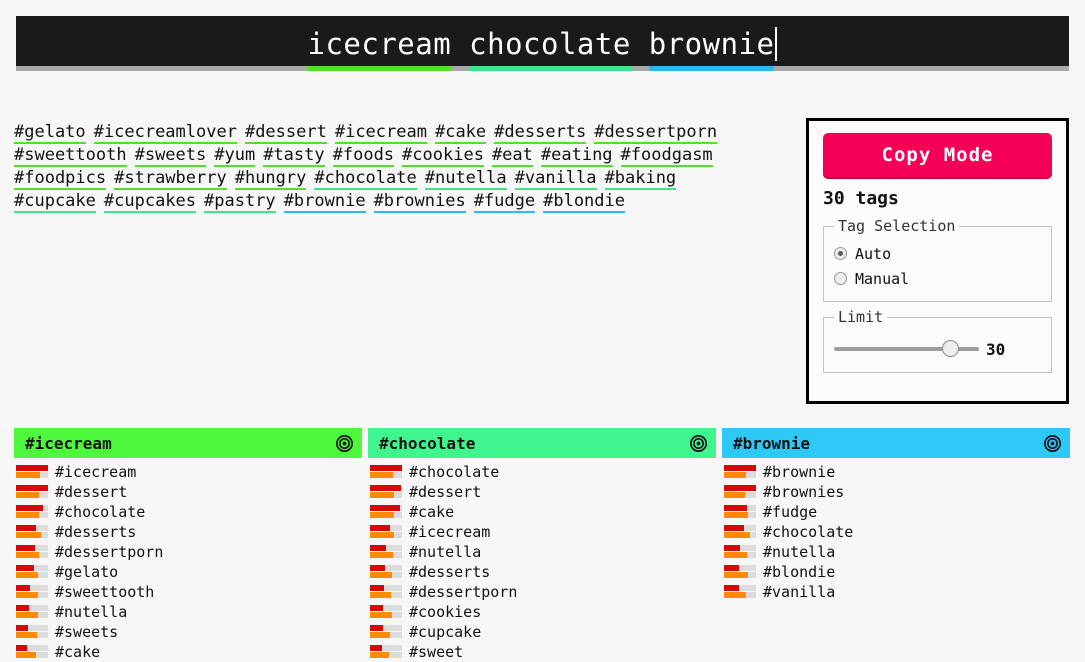 The image size is (1085, 662). Describe the element at coordinates (656, 133) in the screenshot. I see `tag-chip-dessertporn: #dessertporn` at that location.